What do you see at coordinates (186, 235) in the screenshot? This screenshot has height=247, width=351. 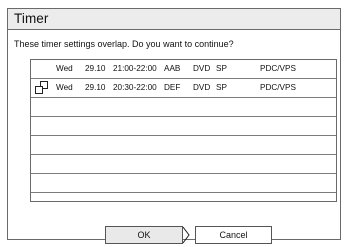 I see `focus-cursor-icon` at bounding box center [186, 235].